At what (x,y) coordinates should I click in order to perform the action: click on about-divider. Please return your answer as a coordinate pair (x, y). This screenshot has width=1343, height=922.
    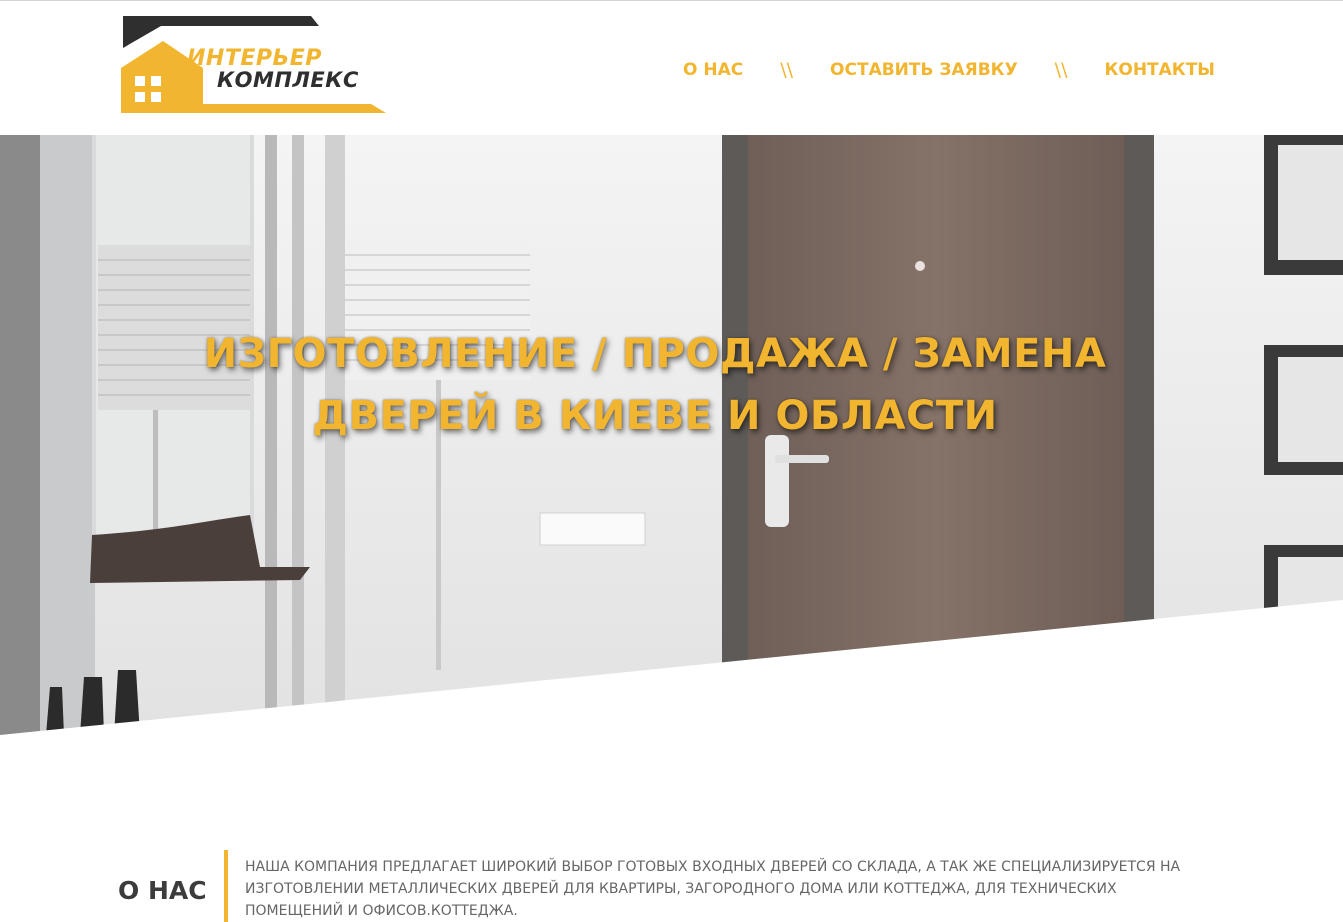
    Looking at the image, I should click on (226, 886).